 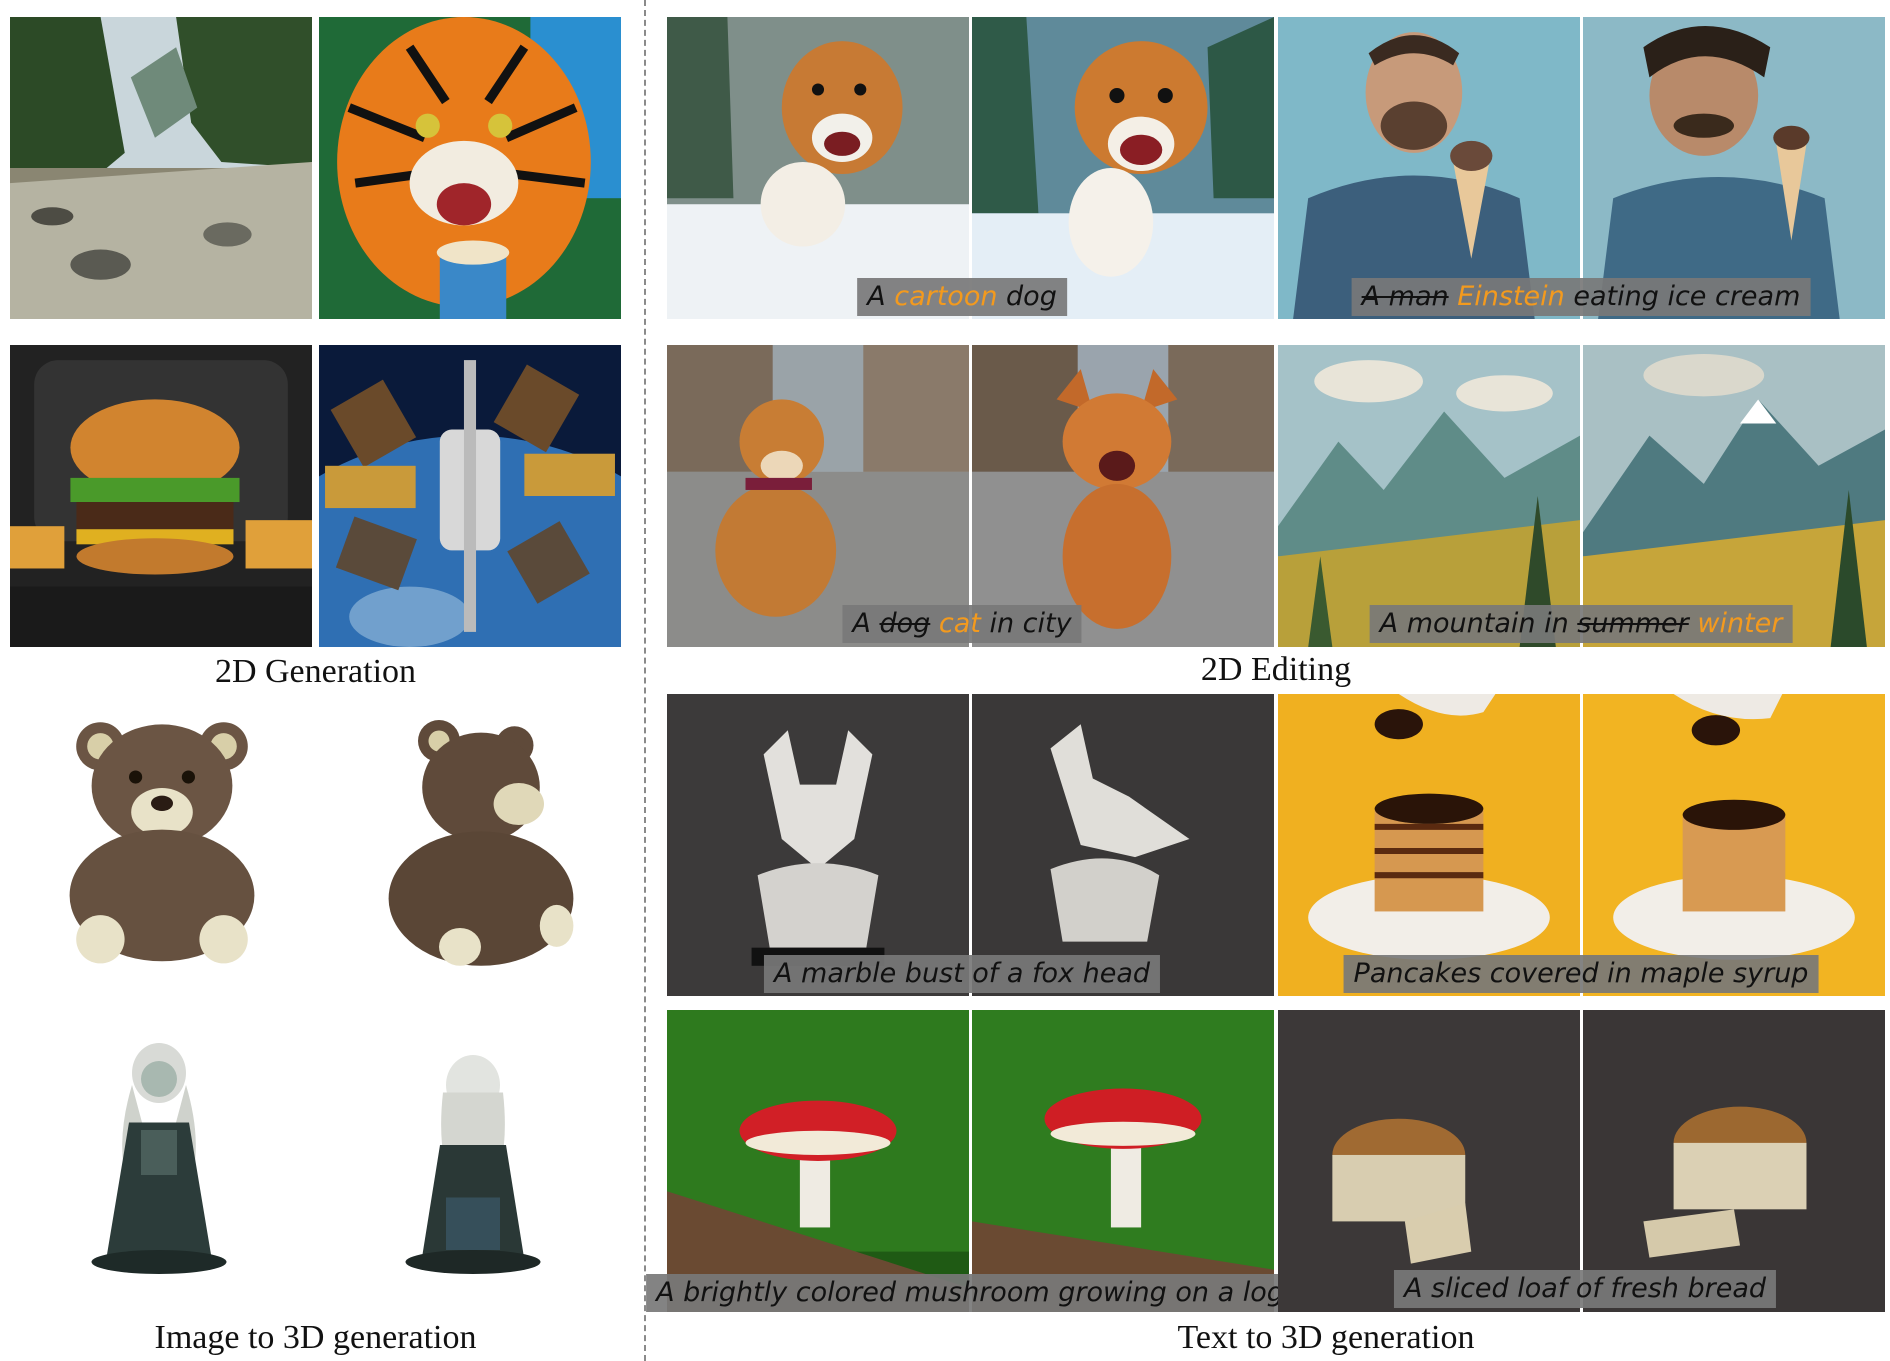 What do you see at coordinates (470, 168) in the screenshot?
I see `tiger-image` at bounding box center [470, 168].